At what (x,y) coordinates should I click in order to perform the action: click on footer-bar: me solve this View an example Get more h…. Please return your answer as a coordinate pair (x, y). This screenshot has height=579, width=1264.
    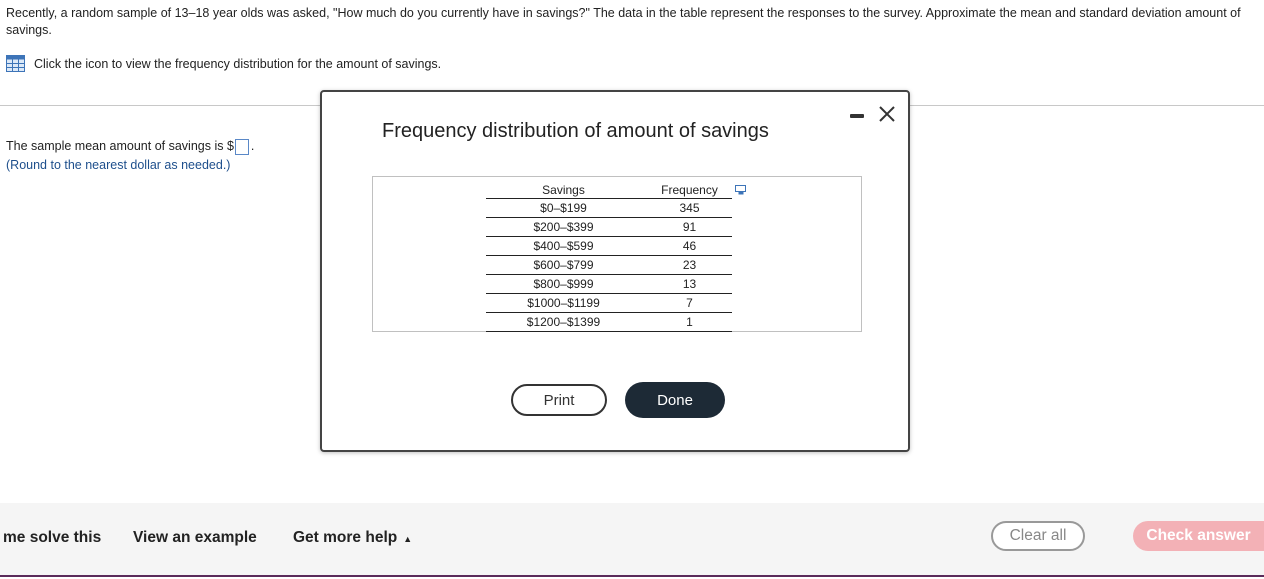
    Looking at the image, I should click on (632, 540).